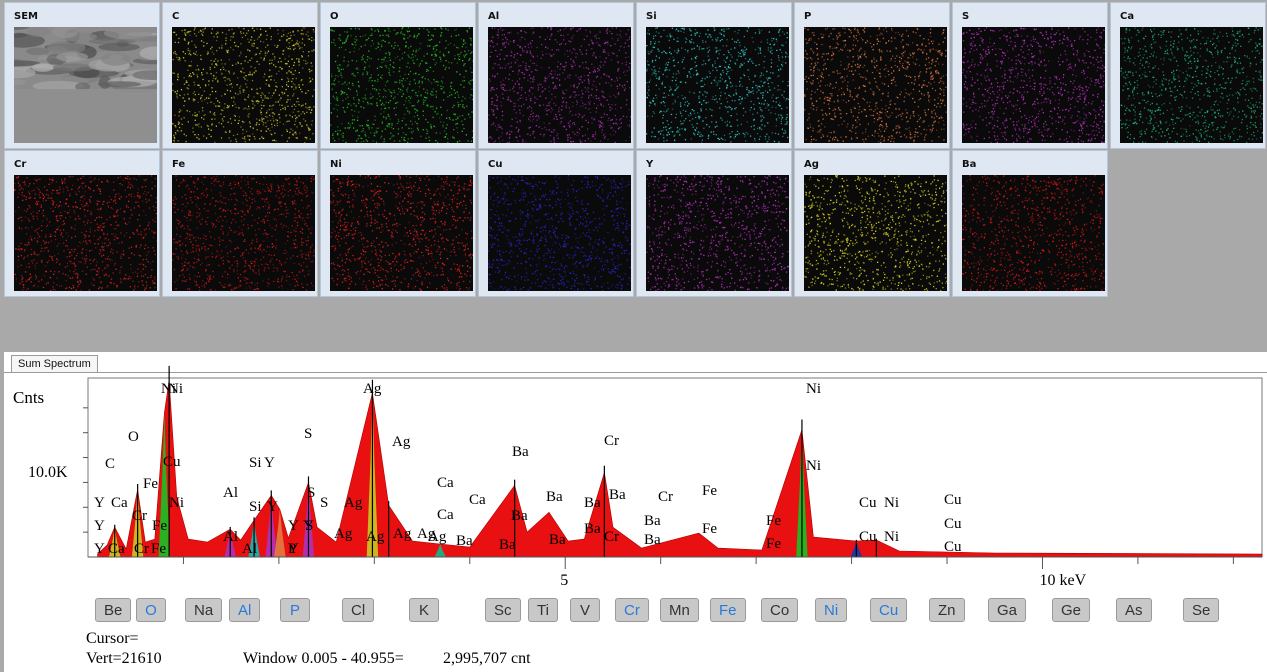  I want to click on map-tile-label: Al, so click(494, 16).